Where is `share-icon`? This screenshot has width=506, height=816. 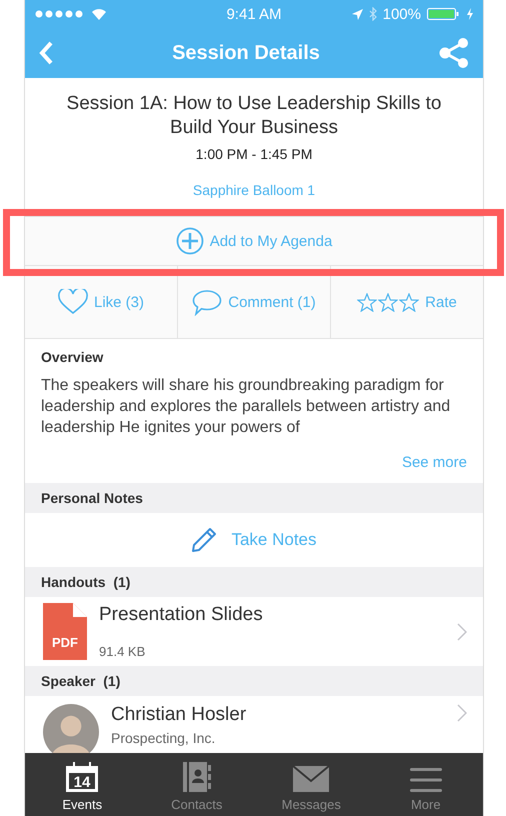 share-icon is located at coordinates (454, 53).